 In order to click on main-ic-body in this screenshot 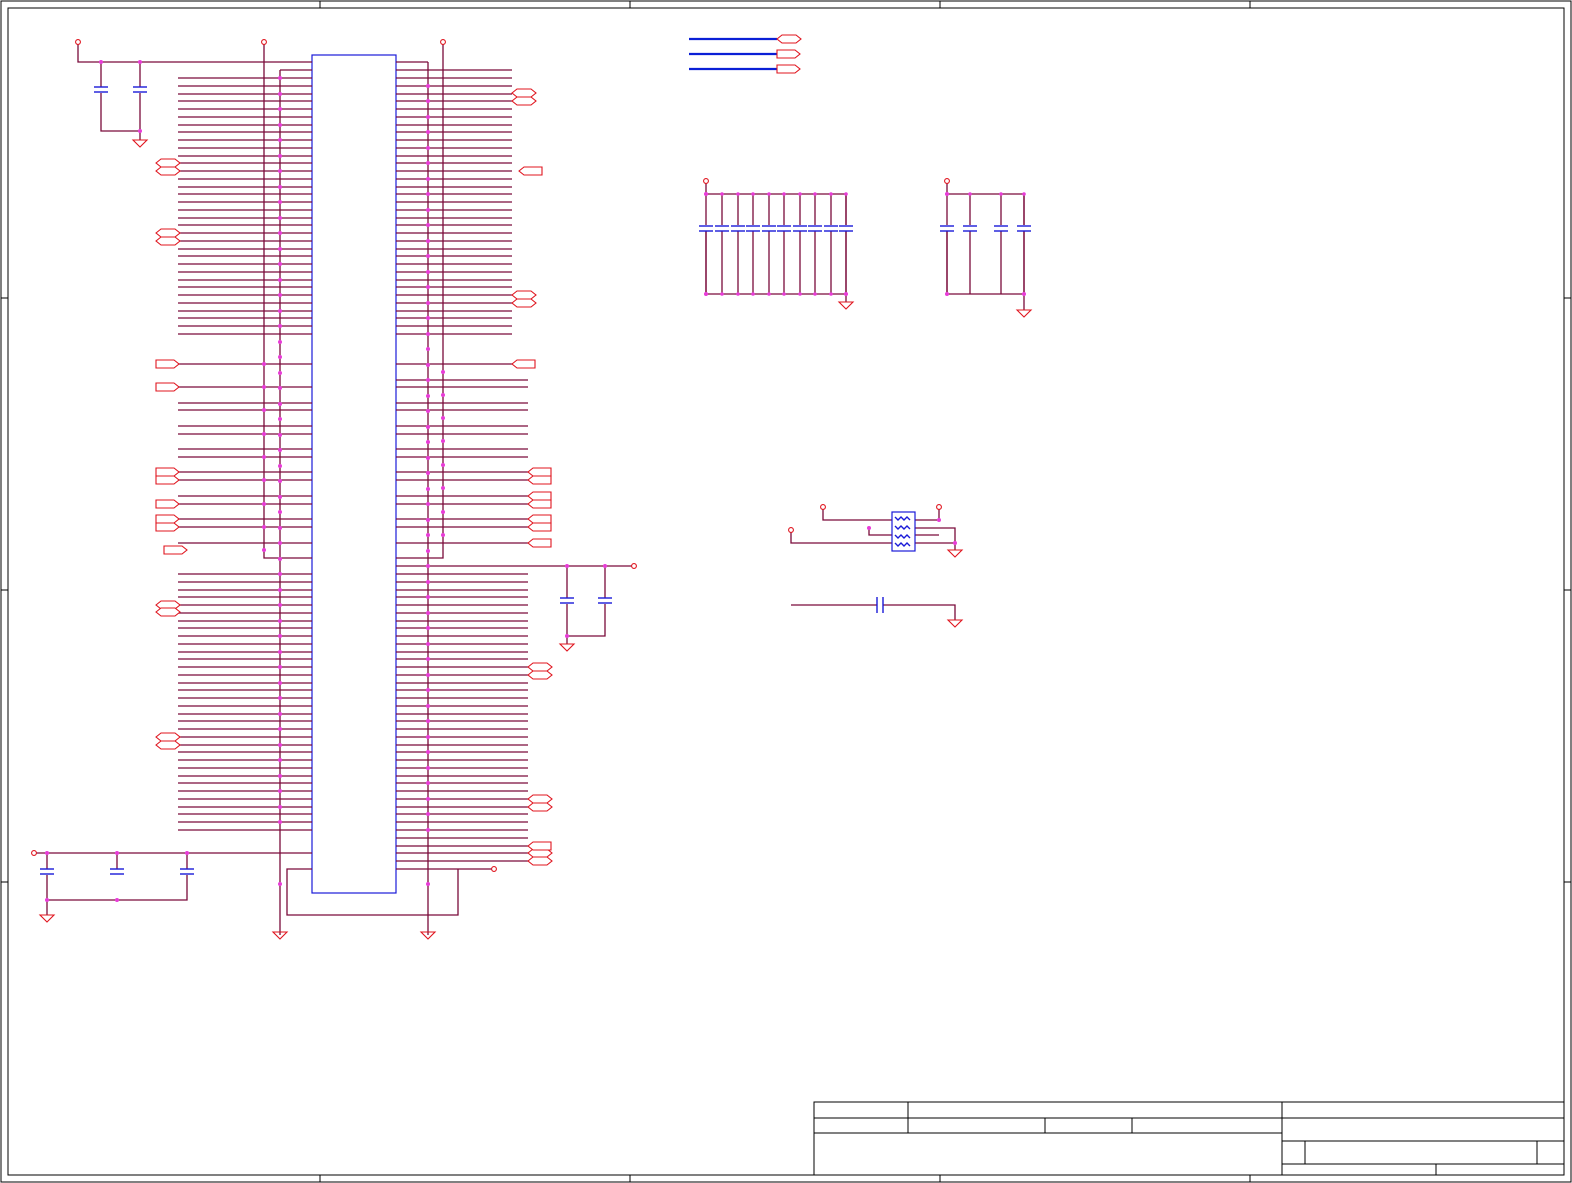, I will do `click(354, 474)`.